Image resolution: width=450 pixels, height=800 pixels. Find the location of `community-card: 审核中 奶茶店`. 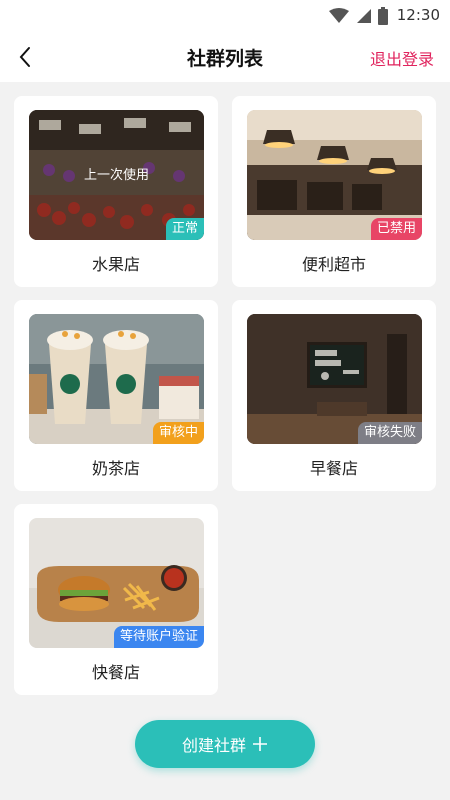

community-card: 审核中 奶茶店 is located at coordinates (116, 395).